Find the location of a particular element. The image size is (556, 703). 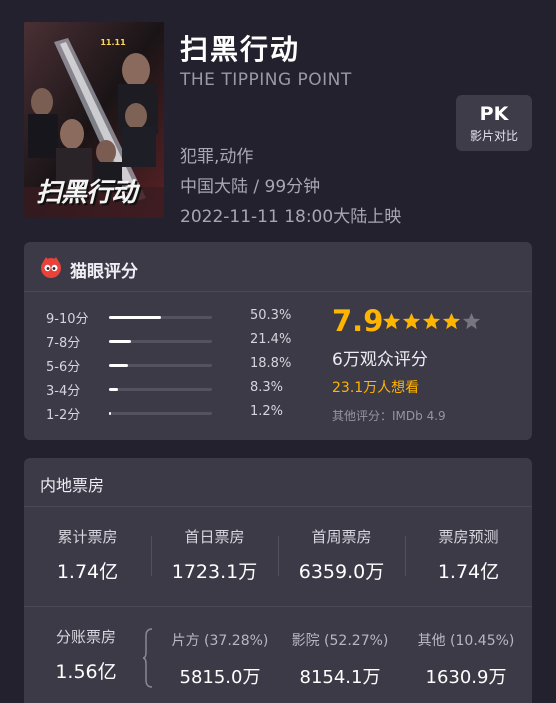

rating-dist-row: 5-6分 18.8% is located at coordinates (171, 365).